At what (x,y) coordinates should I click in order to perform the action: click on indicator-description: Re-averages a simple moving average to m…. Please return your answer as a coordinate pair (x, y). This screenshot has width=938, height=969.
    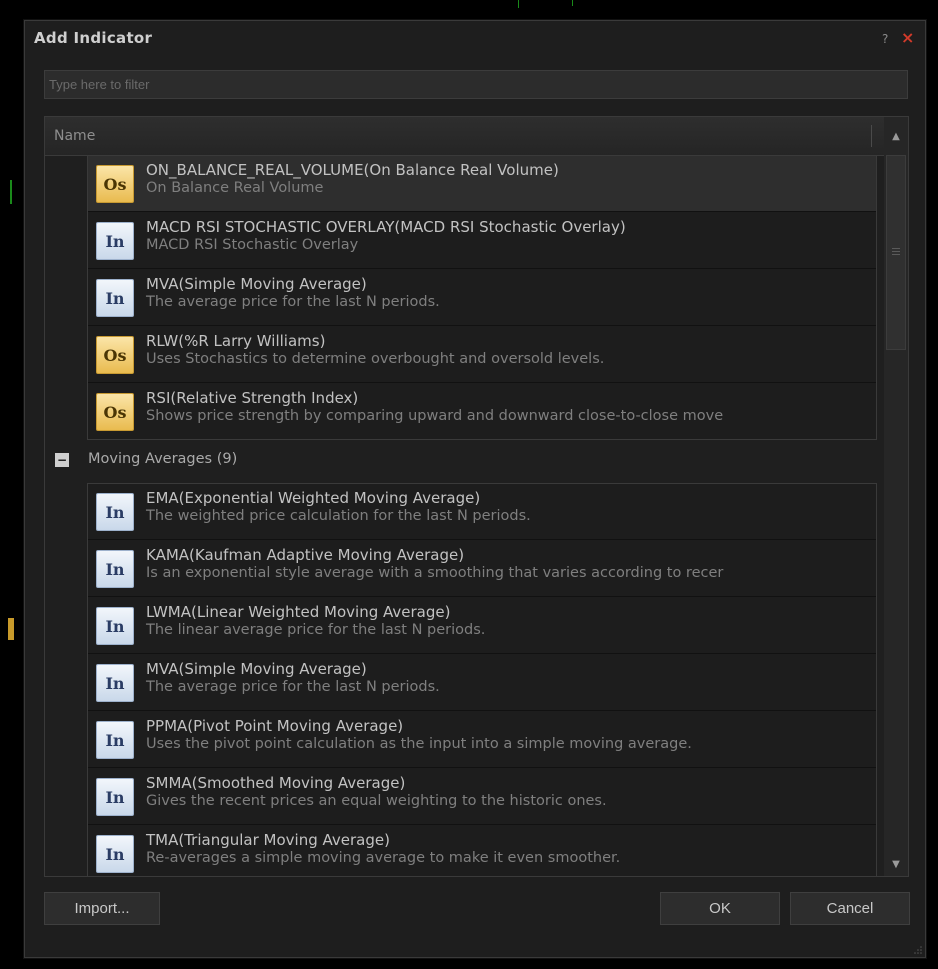
    Looking at the image, I should click on (383, 858).